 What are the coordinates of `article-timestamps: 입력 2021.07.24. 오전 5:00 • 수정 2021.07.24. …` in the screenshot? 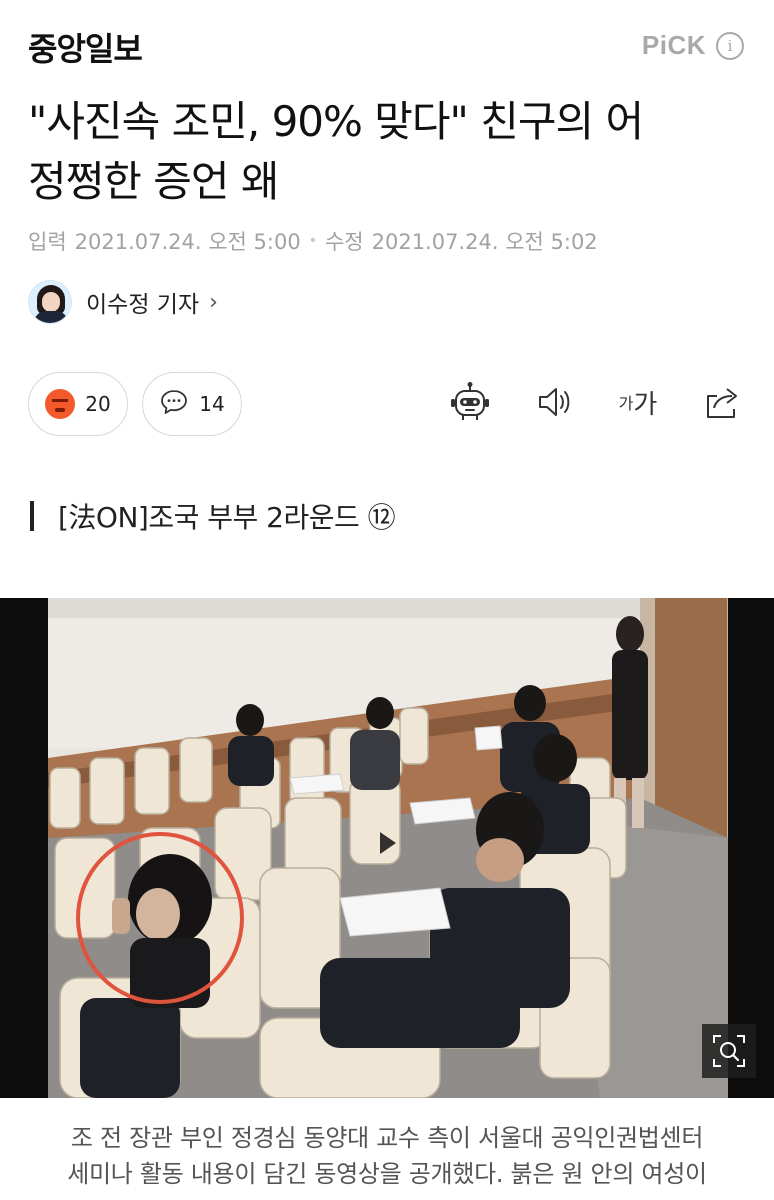 It's located at (313, 241).